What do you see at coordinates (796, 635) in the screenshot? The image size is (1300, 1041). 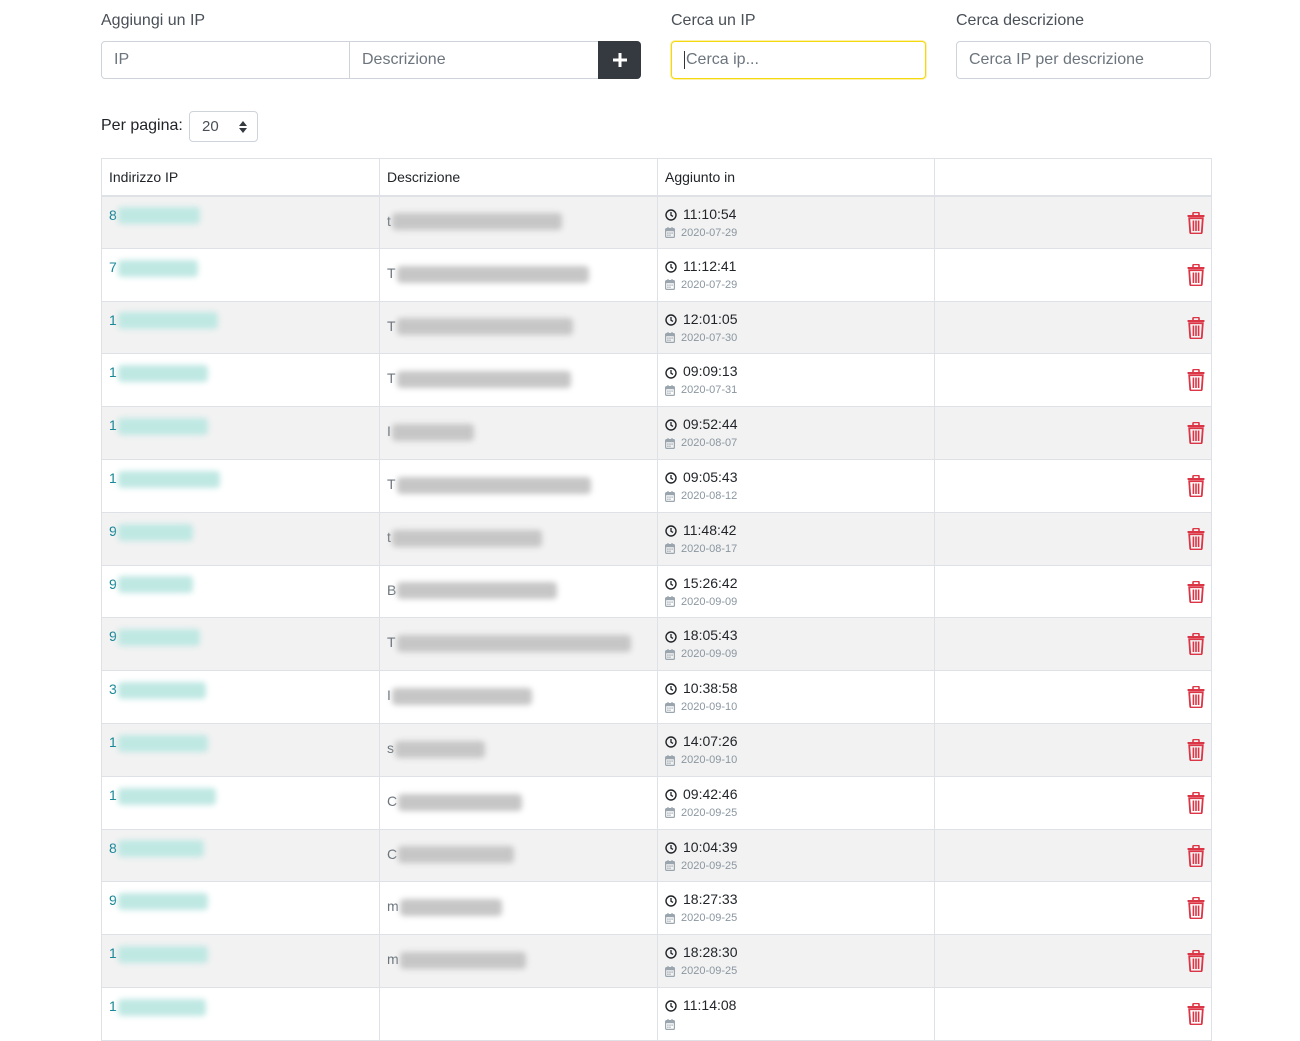 I see `time-line: 18:05:43` at bounding box center [796, 635].